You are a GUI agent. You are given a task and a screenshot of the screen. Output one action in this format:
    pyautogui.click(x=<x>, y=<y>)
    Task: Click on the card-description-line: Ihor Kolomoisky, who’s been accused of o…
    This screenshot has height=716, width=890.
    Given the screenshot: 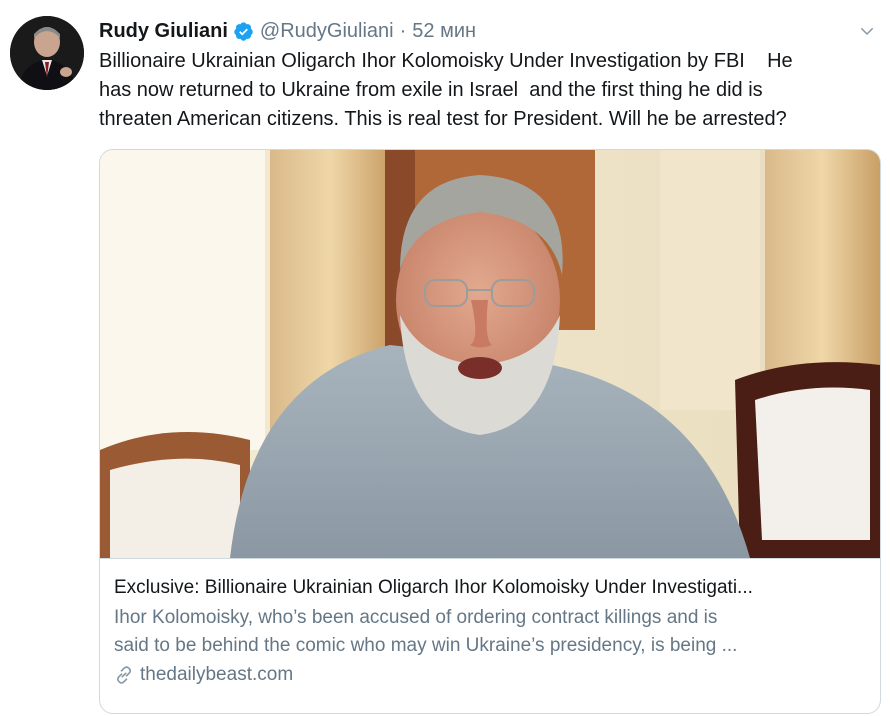 What is the action you would take?
    pyautogui.click(x=416, y=617)
    